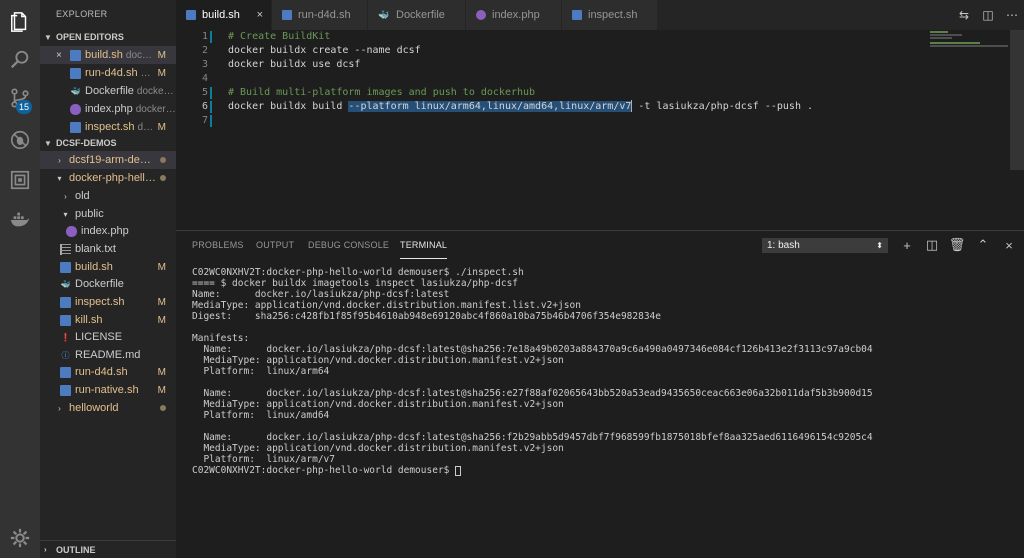  I want to click on activity-bar: 15, so click(20, 279).